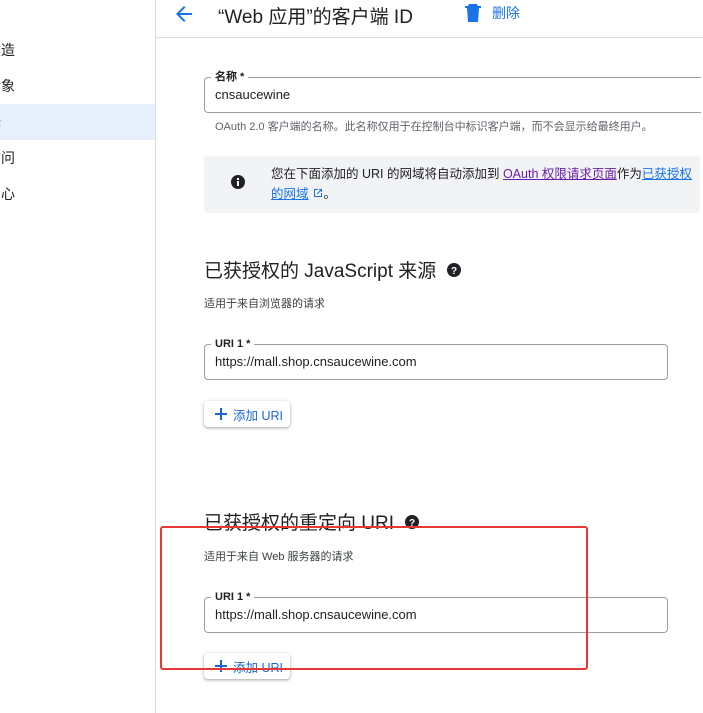 Image resolution: width=703 pixels, height=713 pixels. I want to click on trash-icon, so click(473, 13).